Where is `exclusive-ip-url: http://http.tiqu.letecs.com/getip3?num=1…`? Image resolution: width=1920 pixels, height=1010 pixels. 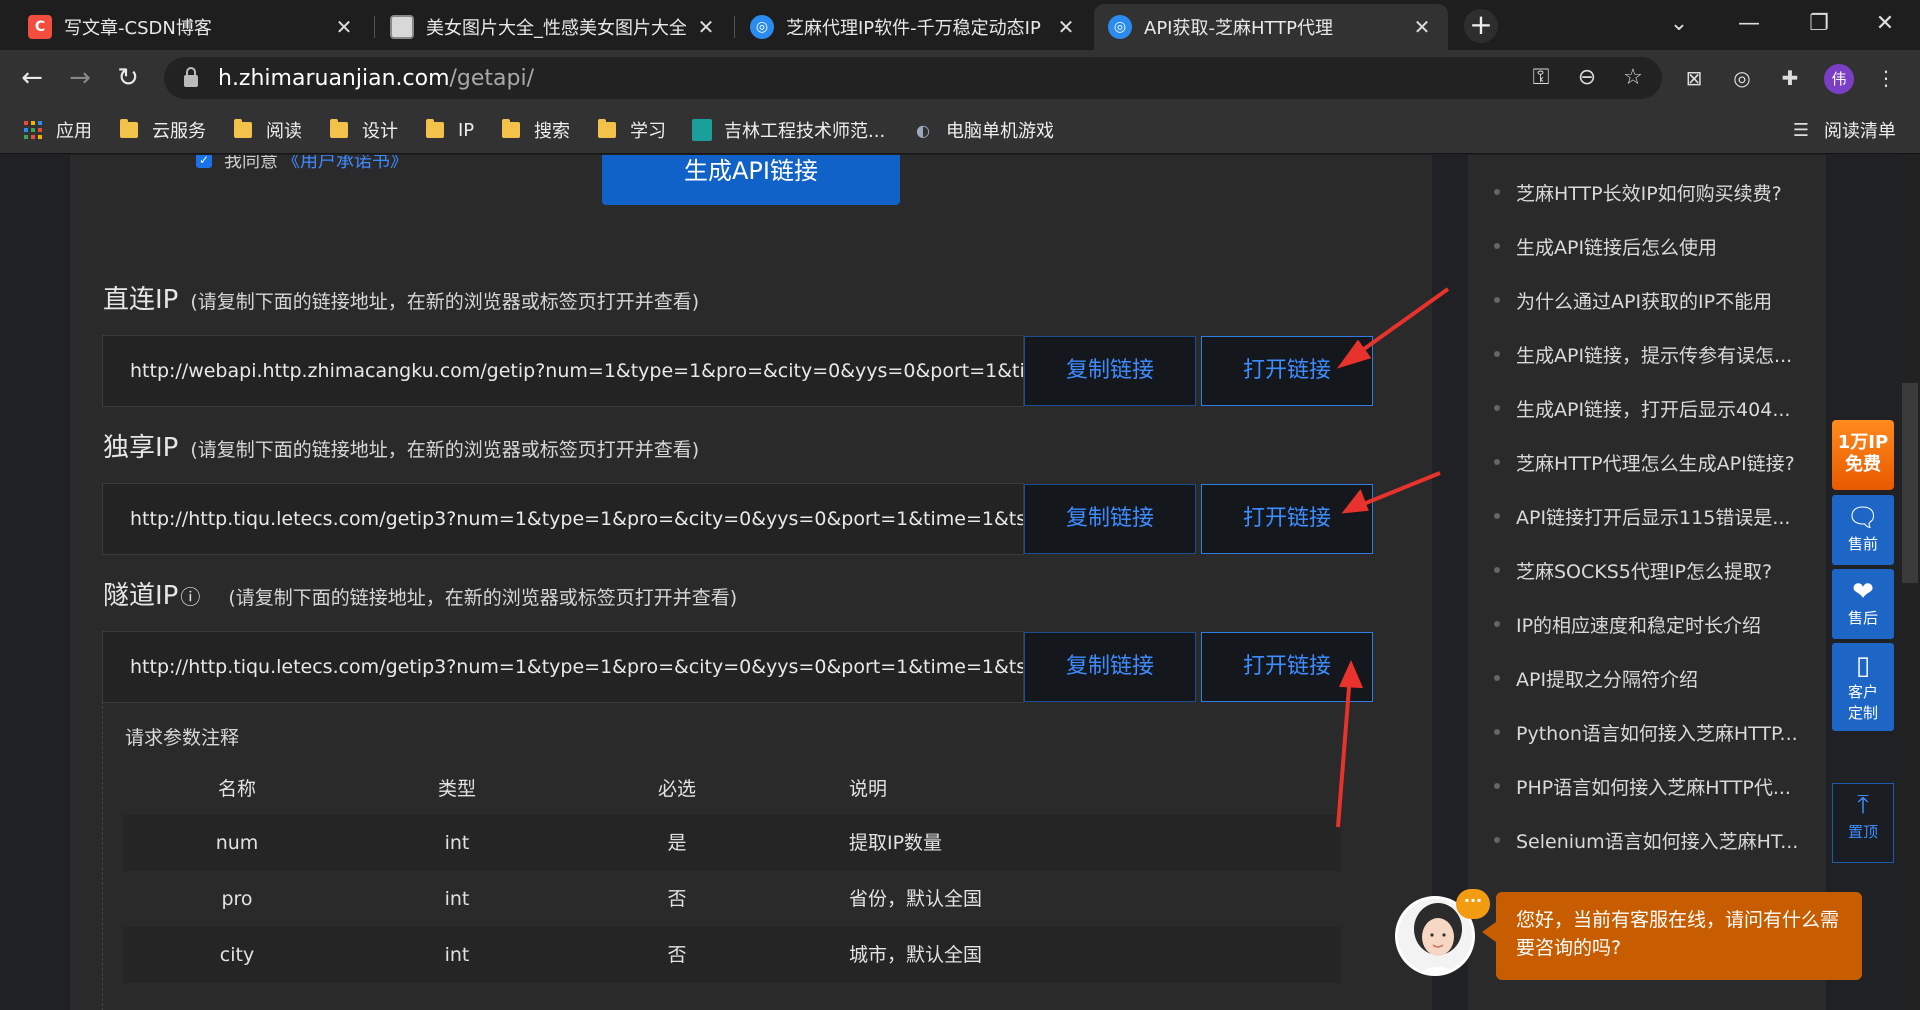 exclusive-ip-url: http://http.tiqu.letecs.com/getip3?num=1… is located at coordinates (563, 519).